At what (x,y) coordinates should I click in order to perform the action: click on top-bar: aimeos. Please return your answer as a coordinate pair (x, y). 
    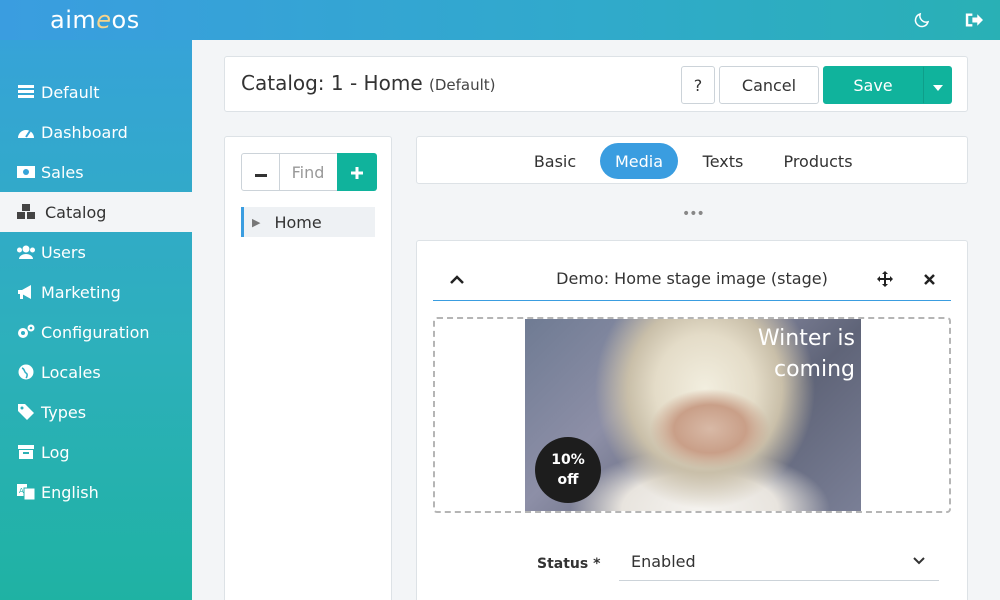
    Looking at the image, I should click on (500, 20).